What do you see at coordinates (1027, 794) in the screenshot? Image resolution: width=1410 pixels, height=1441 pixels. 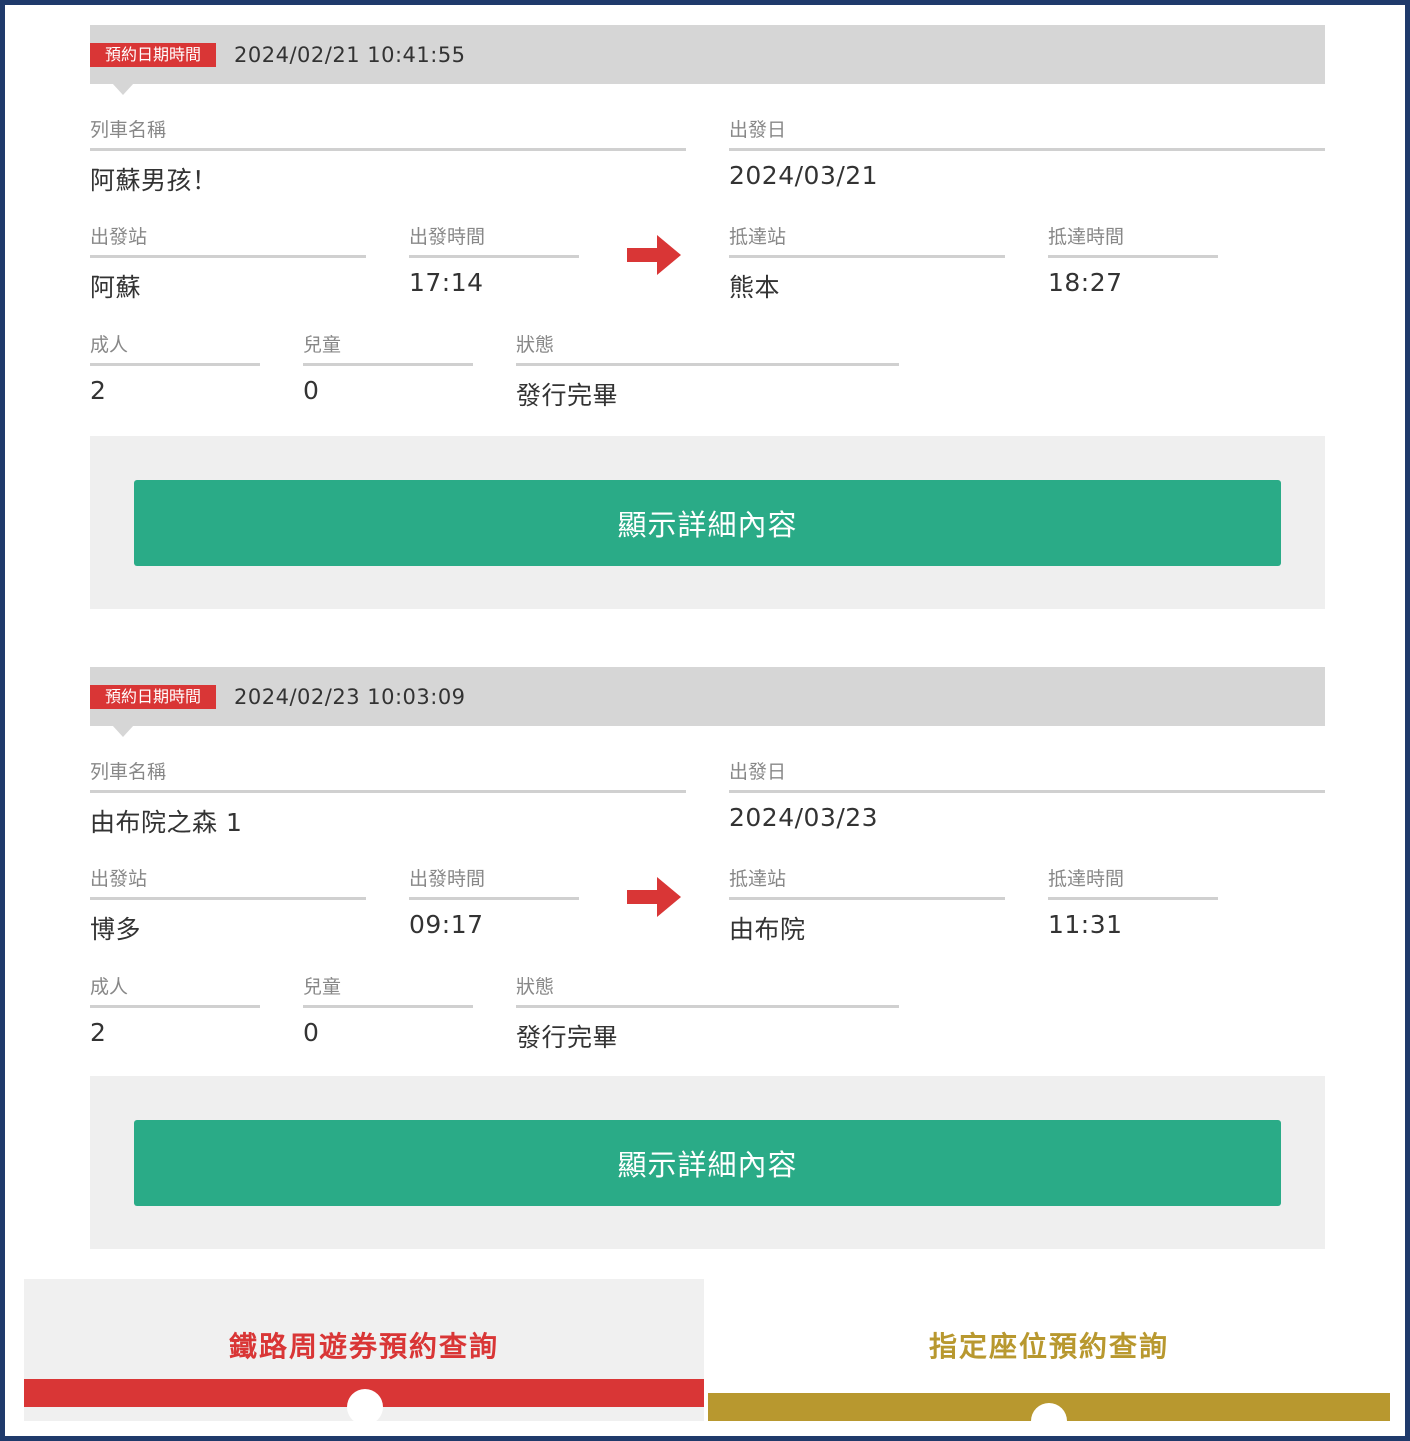 I see `departure-date-field: 出發日 2024/03/23` at bounding box center [1027, 794].